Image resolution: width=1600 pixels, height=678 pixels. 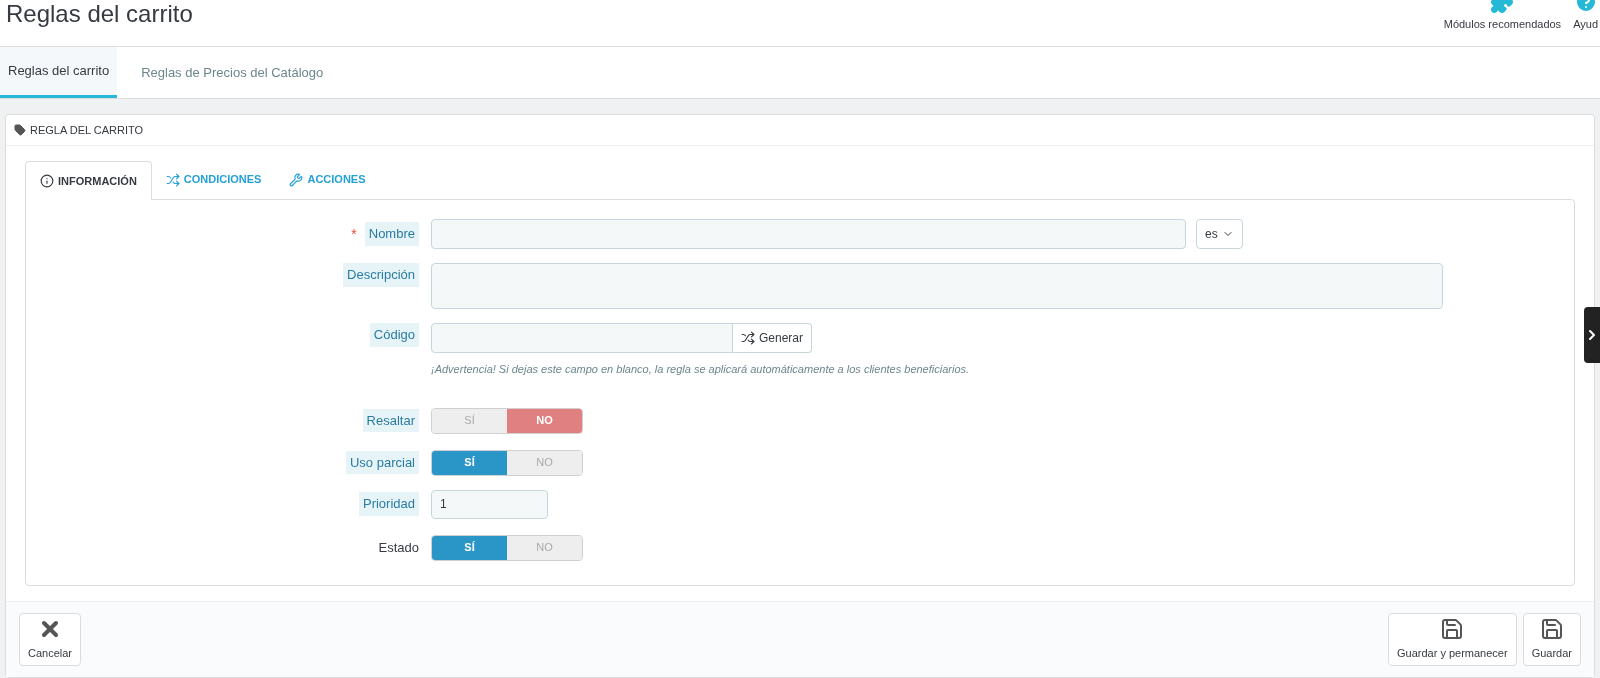 What do you see at coordinates (1551, 639) in the screenshot?
I see `footer-button: Guardar` at bounding box center [1551, 639].